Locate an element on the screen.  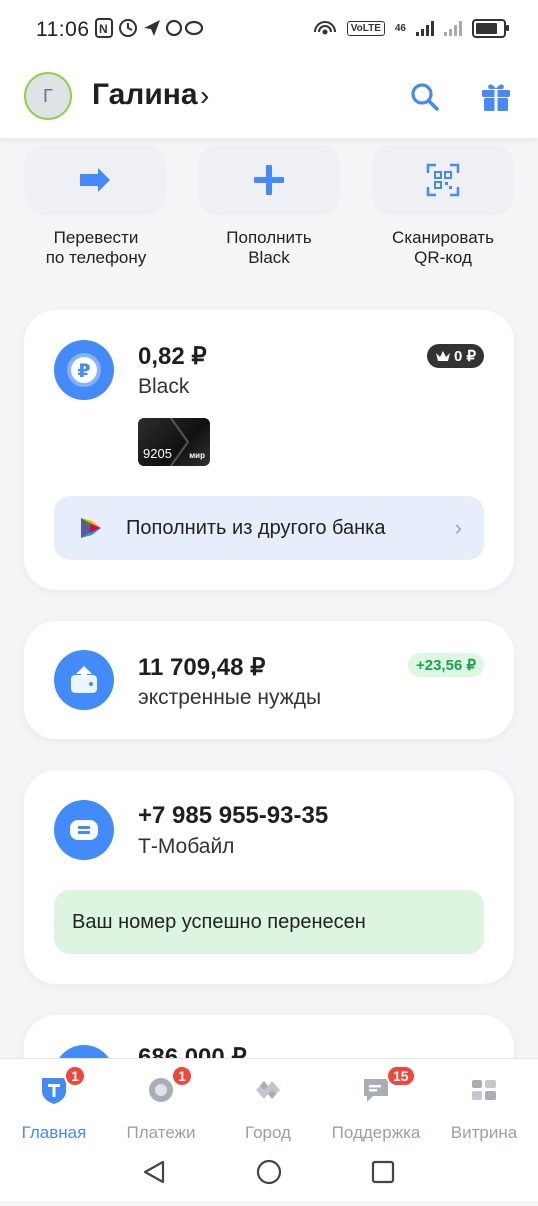
status-time: 11:06 is located at coordinates (63, 29).